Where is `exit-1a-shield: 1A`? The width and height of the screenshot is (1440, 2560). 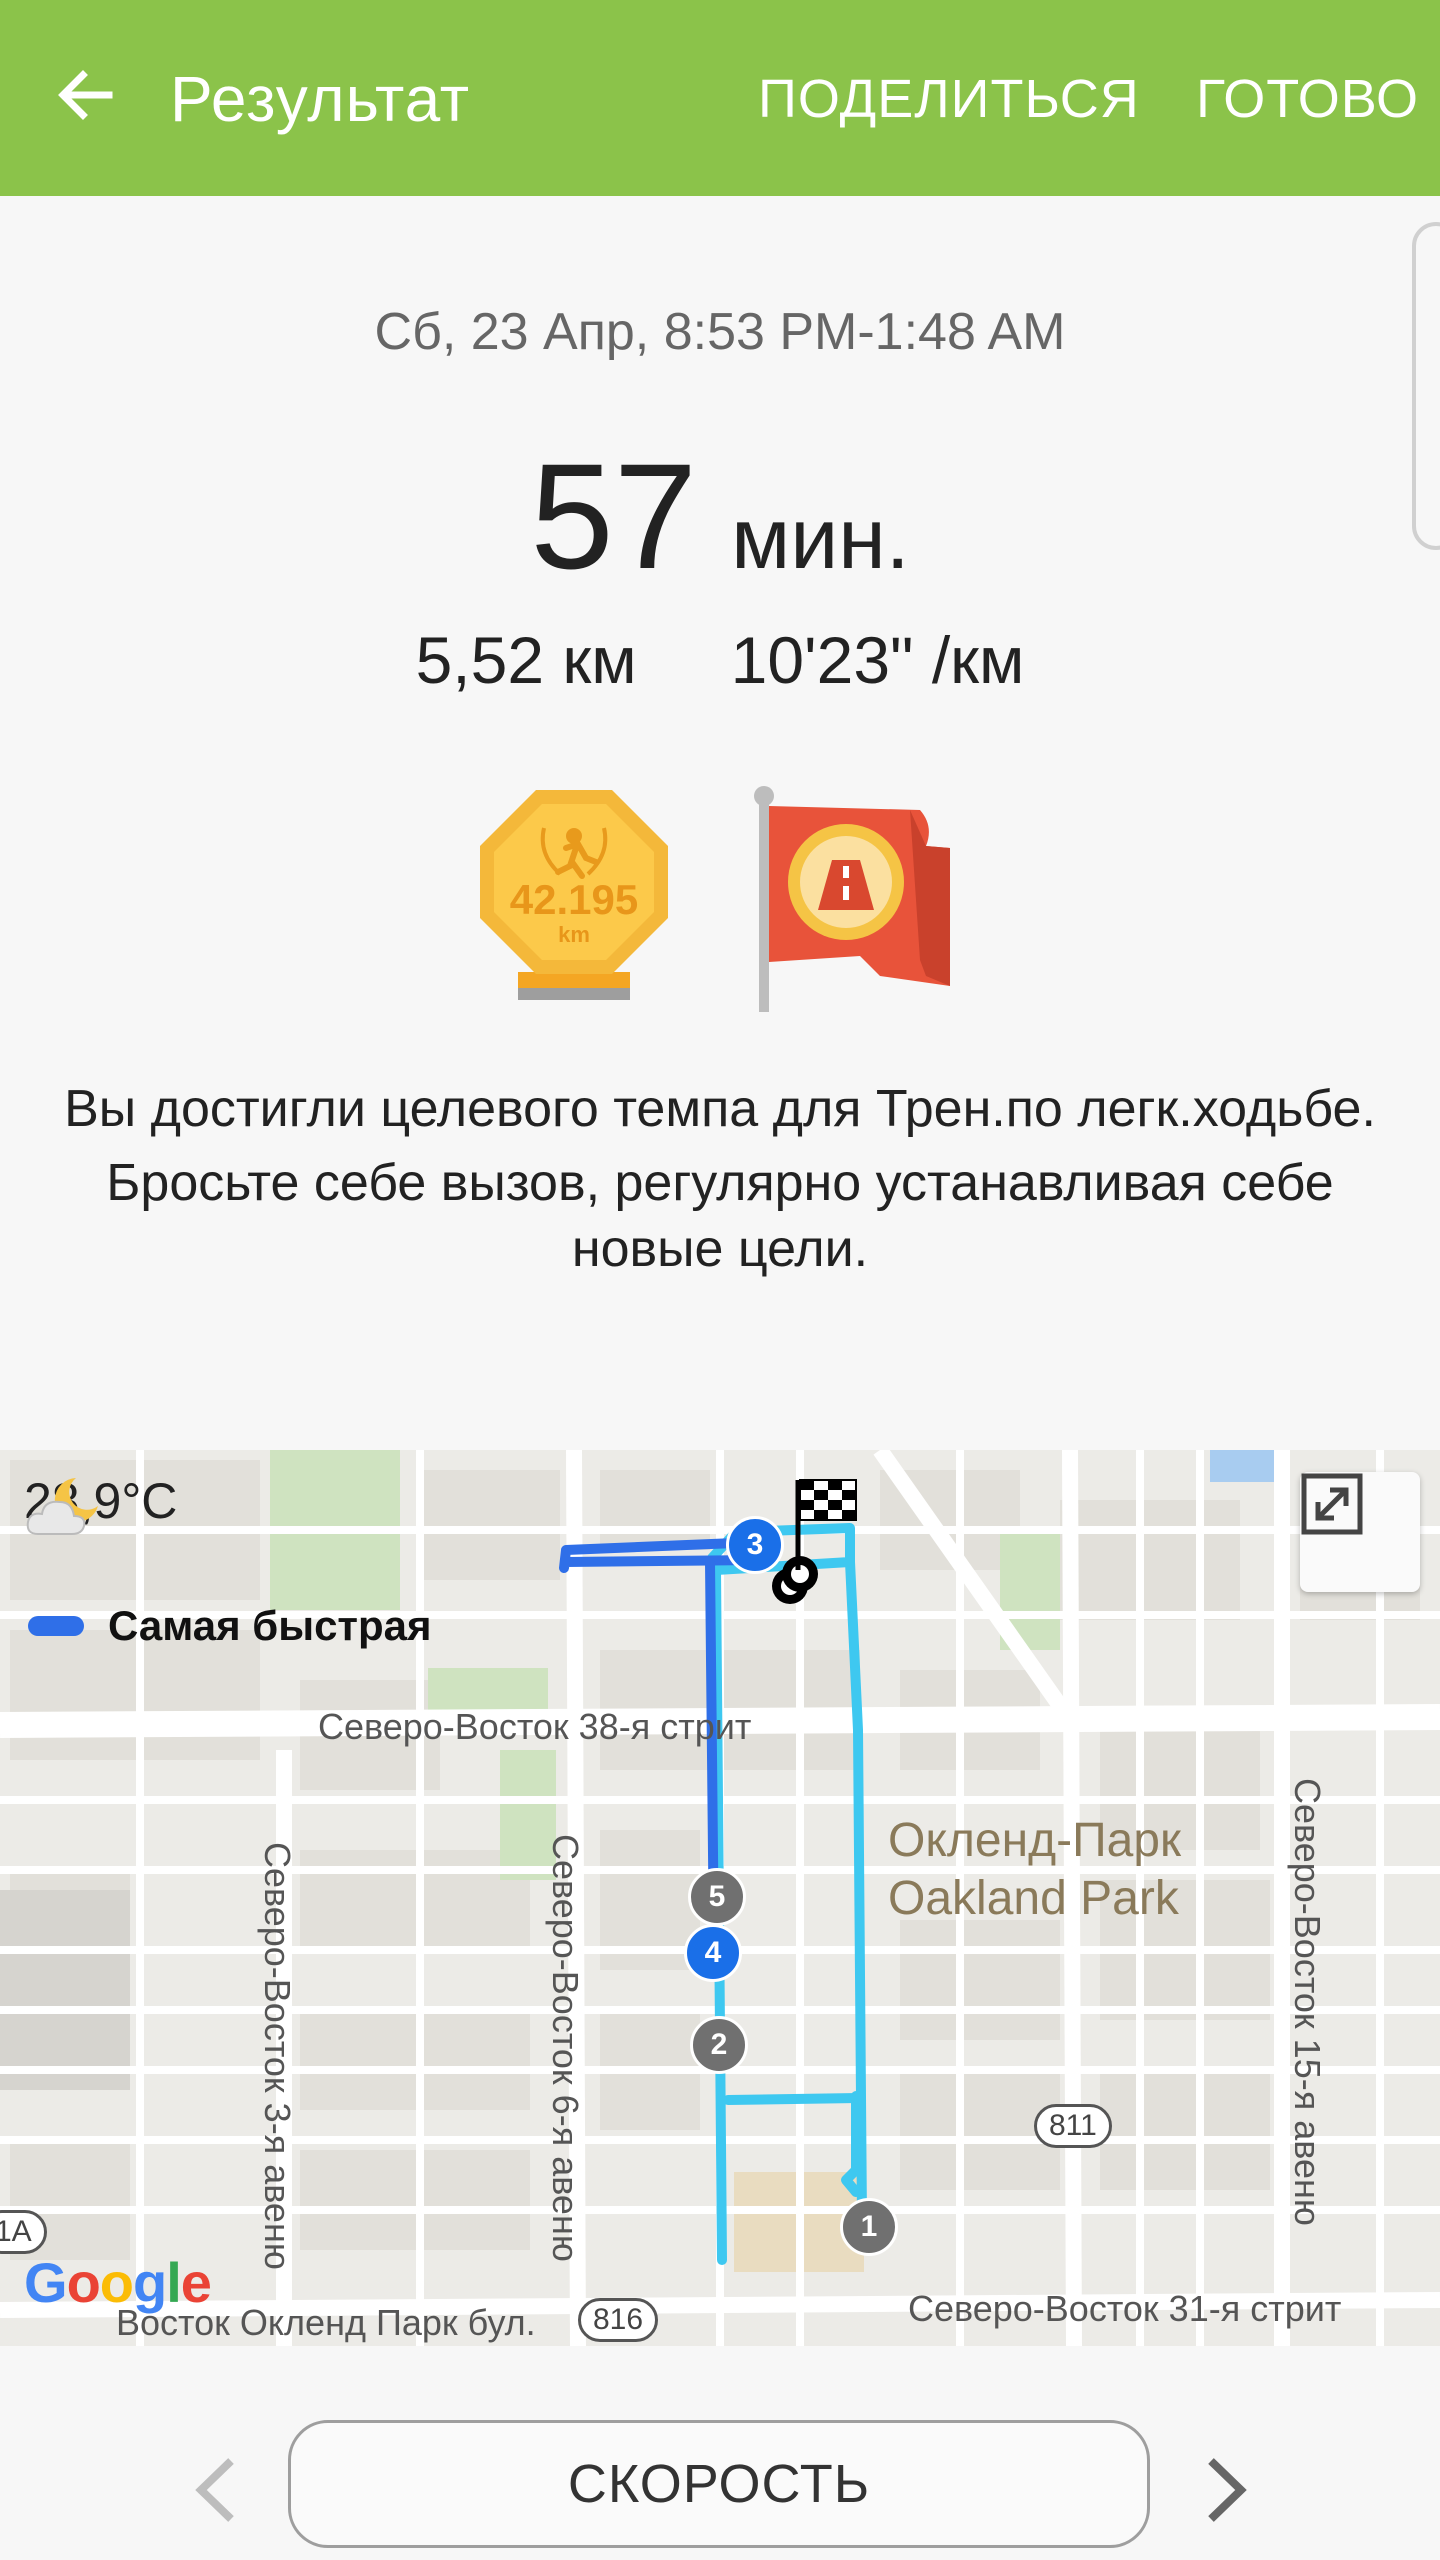
exit-1a-shield: 1A is located at coordinates (23, 2232).